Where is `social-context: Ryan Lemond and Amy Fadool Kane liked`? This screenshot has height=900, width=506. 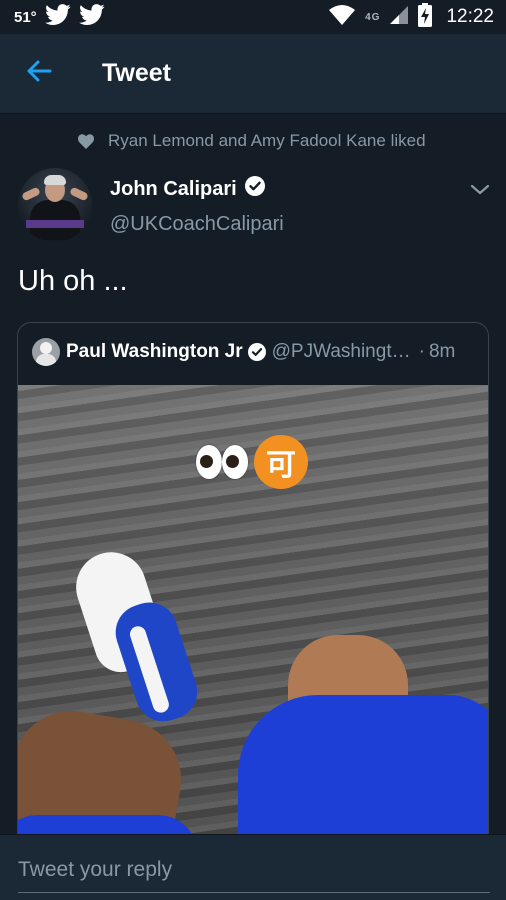 social-context: Ryan Lemond and Amy Fadool Kane liked is located at coordinates (253, 141).